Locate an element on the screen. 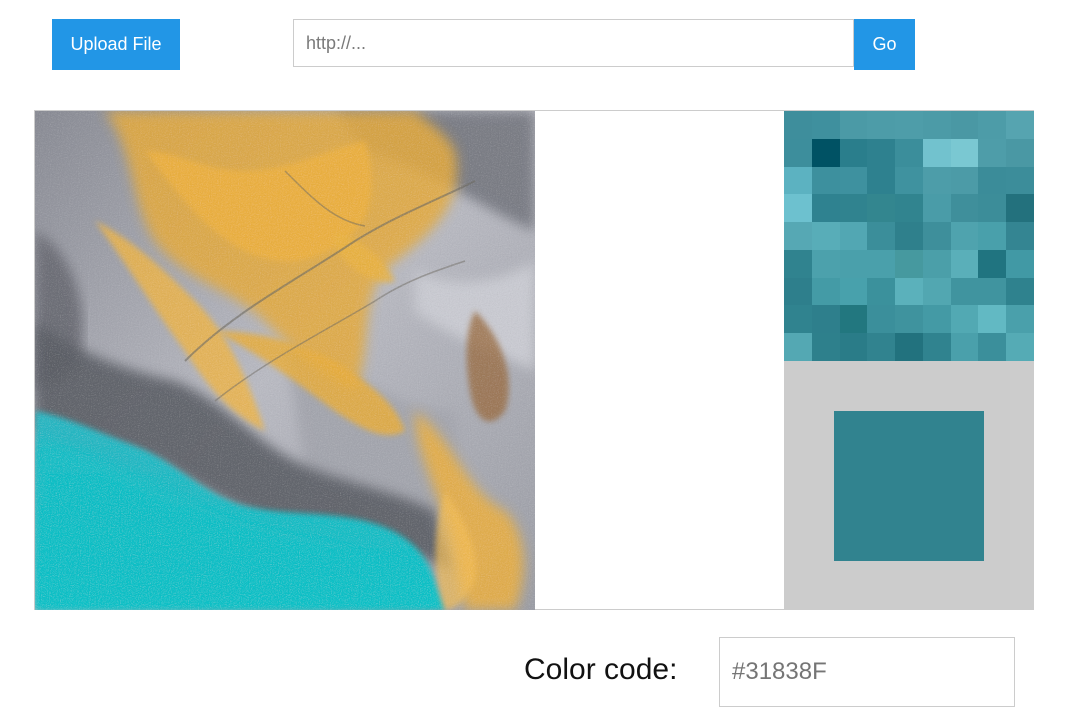 Image resolution: width=1072 pixels, height=726 pixels. color-swatch is located at coordinates (909, 486).